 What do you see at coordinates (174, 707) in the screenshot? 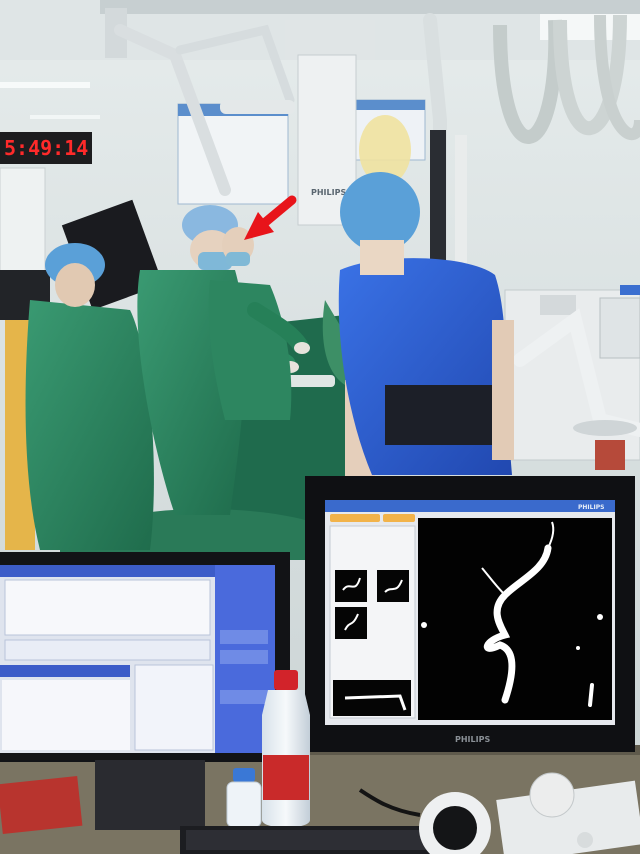
I see `left-screen-detail` at bounding box center [174, 707].